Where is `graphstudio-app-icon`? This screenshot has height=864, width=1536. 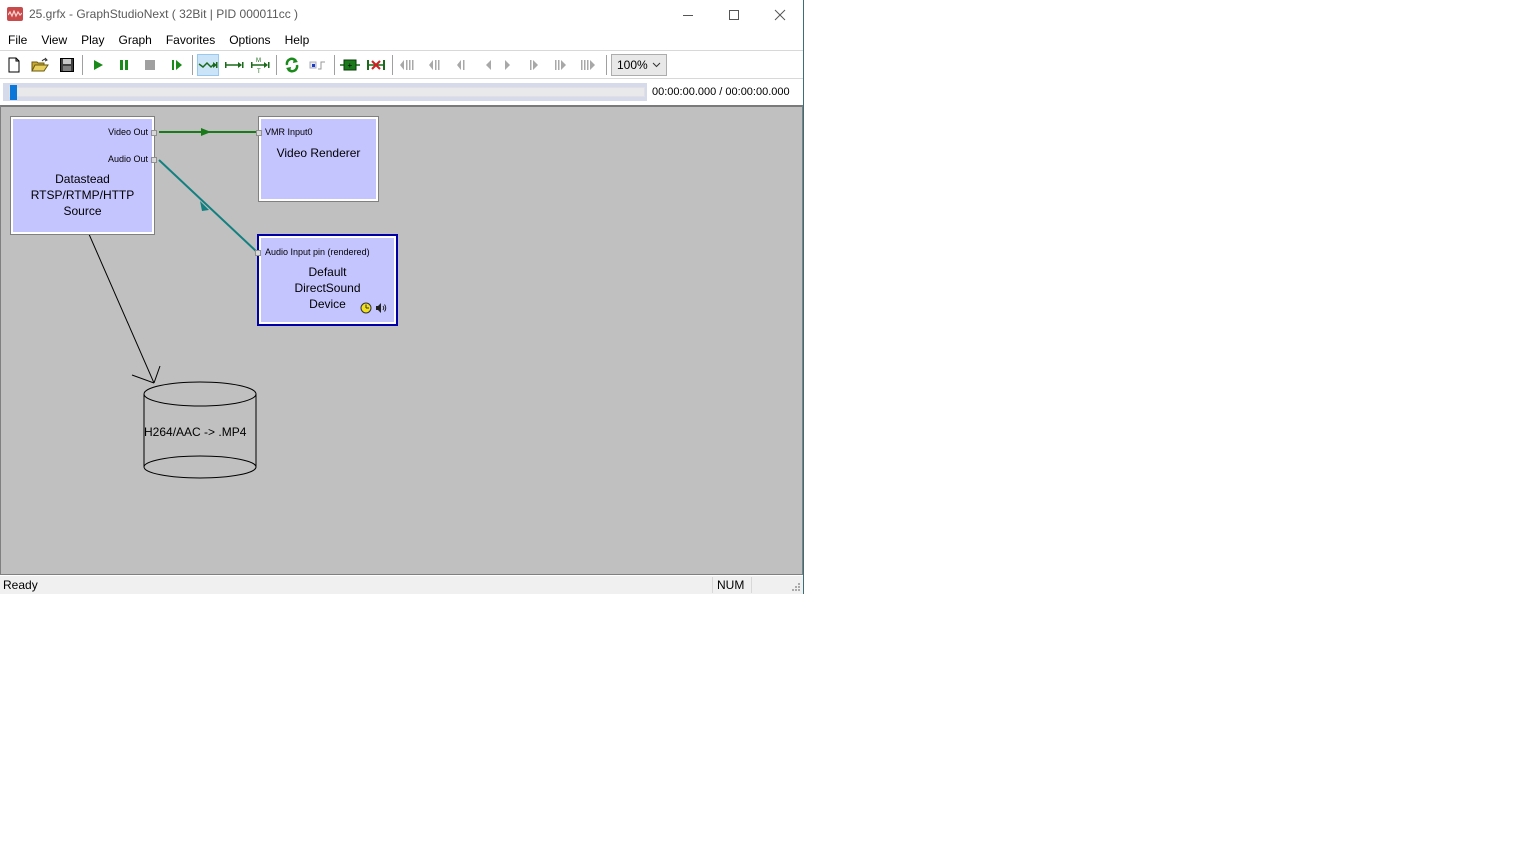 graphstudio-app-icon is located at coordinates (15, 14).